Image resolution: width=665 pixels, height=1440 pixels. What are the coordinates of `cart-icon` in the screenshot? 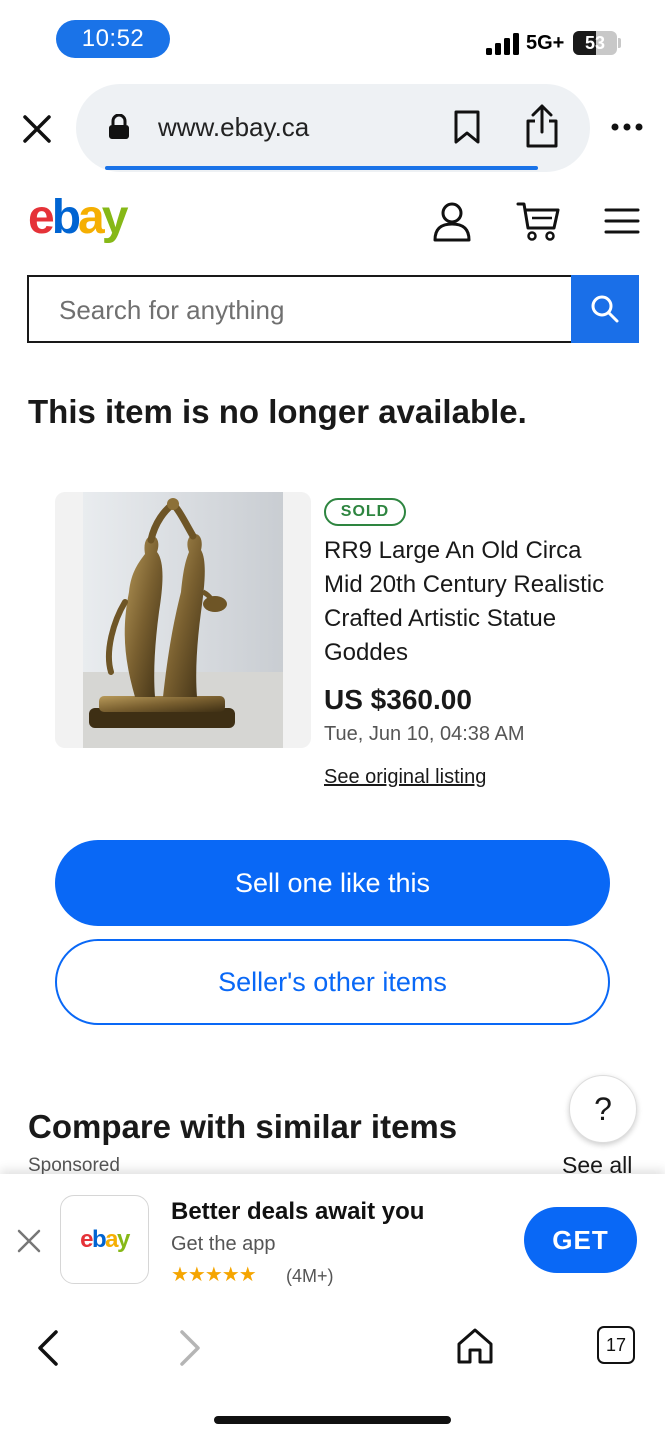 It's located at (538, 221).